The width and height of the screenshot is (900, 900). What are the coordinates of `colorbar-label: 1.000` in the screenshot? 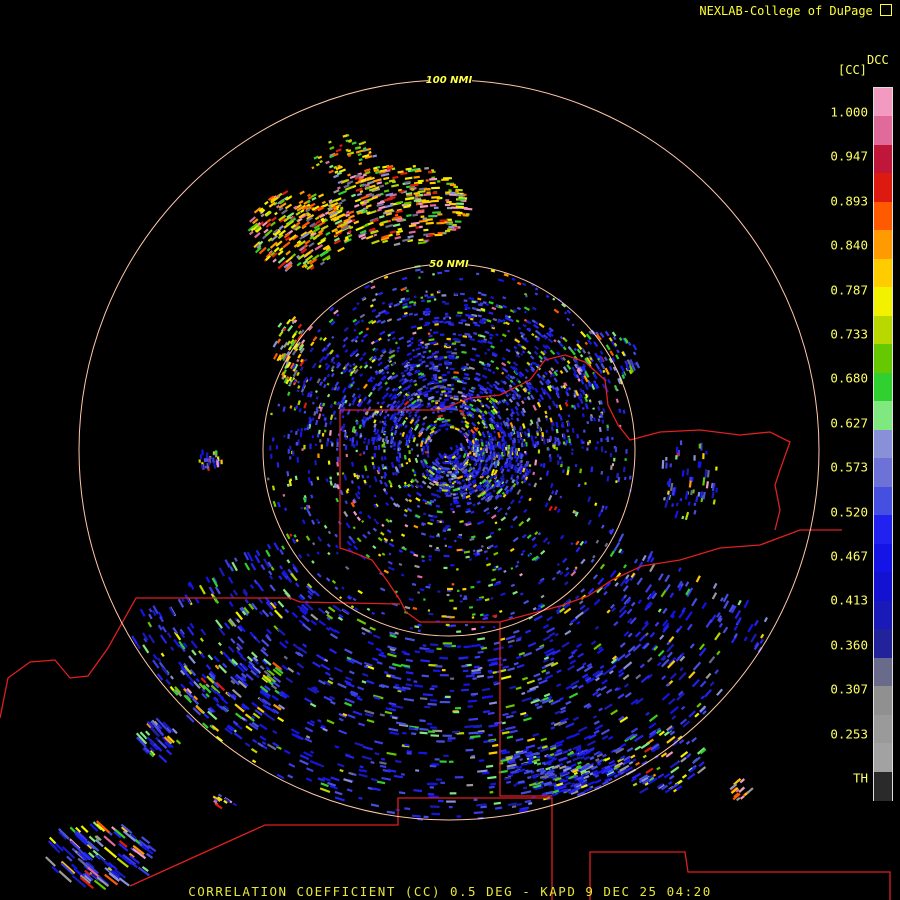 It's located at (849, 112).